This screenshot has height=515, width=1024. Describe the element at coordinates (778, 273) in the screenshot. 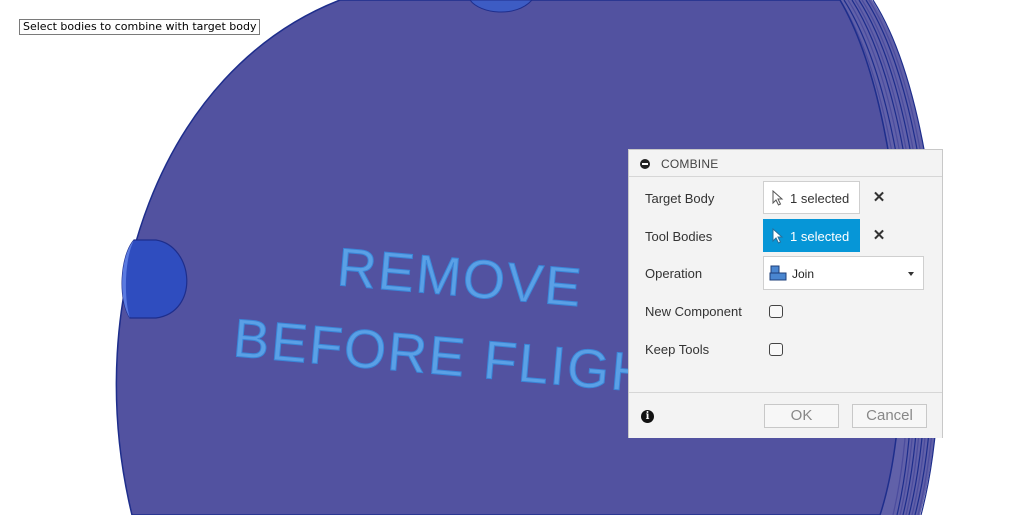

I see `join-icon` at that location.